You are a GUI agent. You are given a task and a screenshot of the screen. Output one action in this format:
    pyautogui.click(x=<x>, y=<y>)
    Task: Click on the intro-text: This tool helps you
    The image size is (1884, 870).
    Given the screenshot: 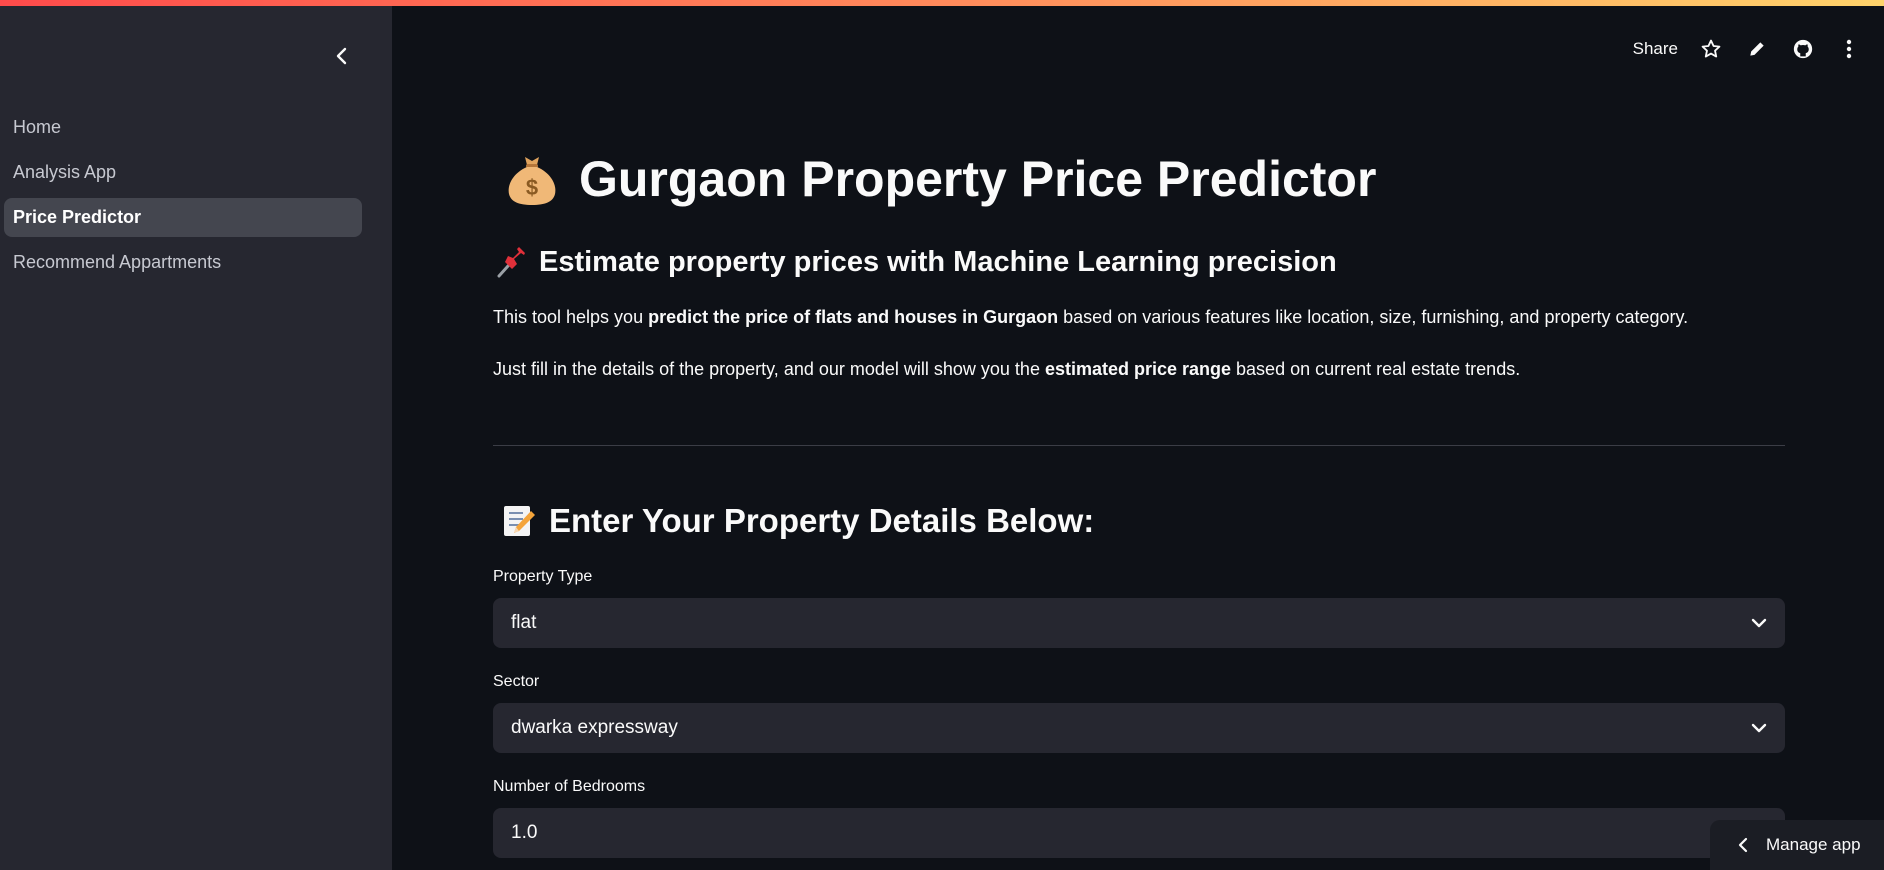 What is the action you would take?
    pyautogui.click(x=571, y=317)
    